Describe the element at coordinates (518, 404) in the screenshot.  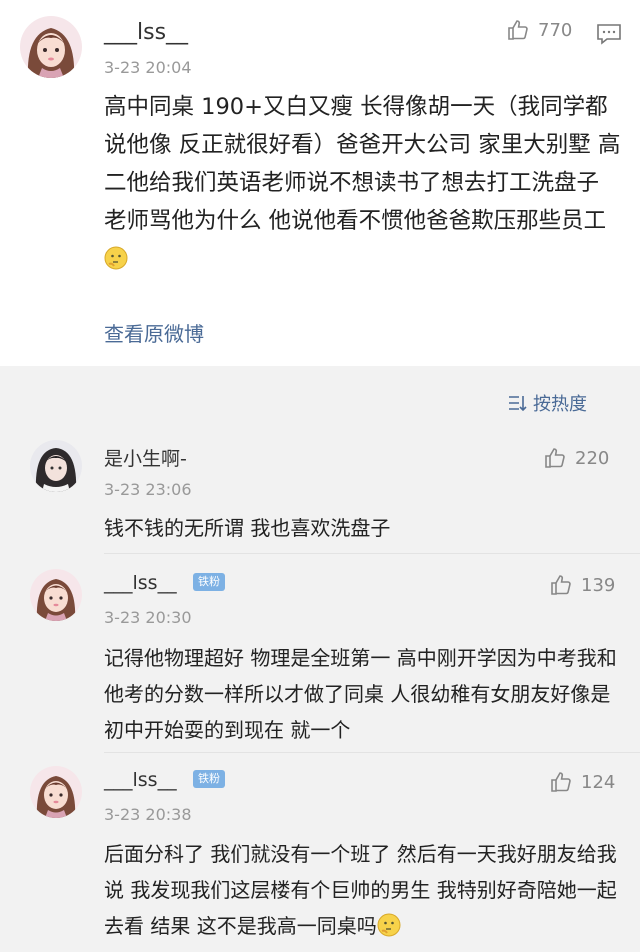
I see `sort-icon` at that location.